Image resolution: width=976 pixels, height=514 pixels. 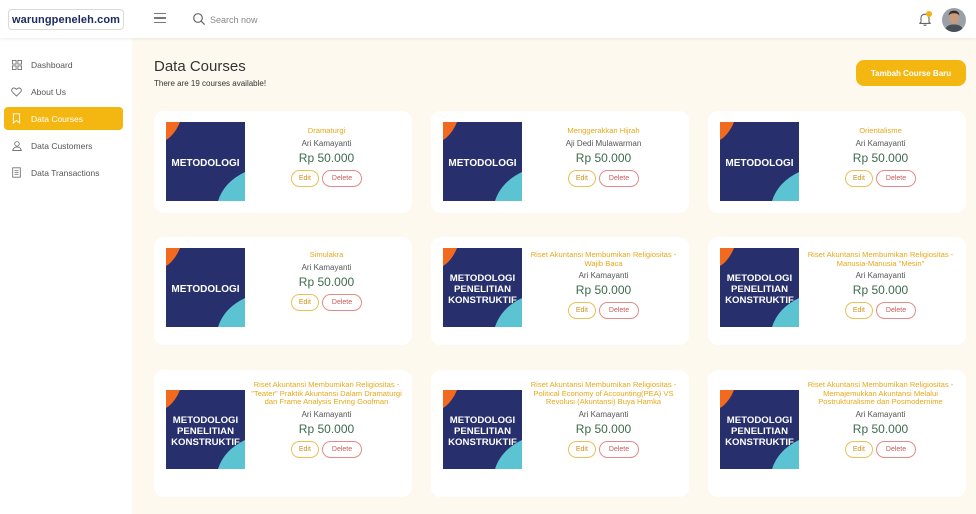 What do you see at coordinates (199, 19) in the screenshot?
I see `search-icon` at bounding box center [199, 19].